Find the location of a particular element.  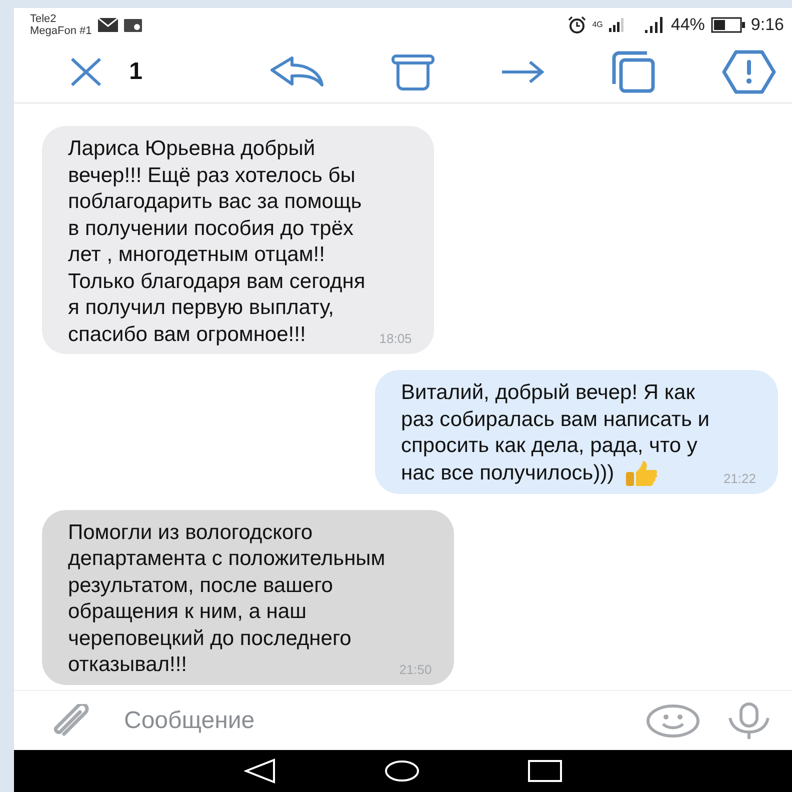

home-icon is located at coordinates (402, 771).